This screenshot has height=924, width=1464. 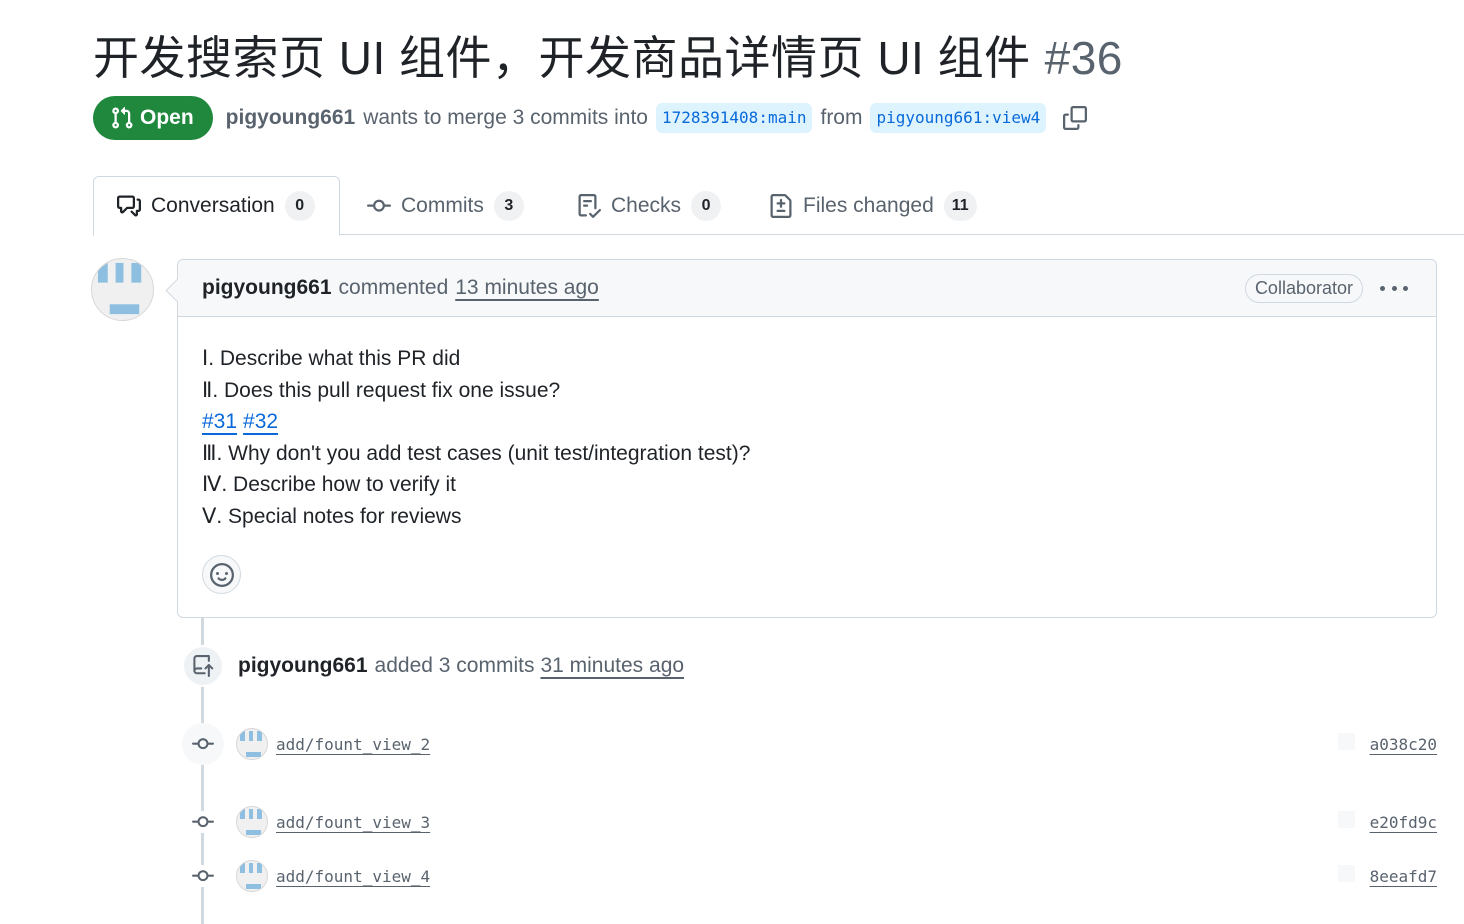 I want to click on comment-author-link: pigyoung661, so click(x=267, y=288).